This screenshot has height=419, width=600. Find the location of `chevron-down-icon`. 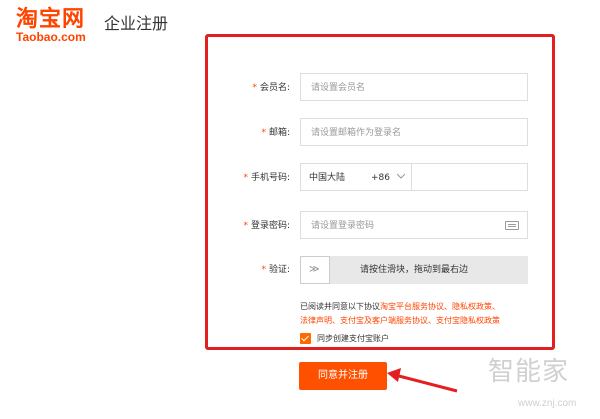

chevron-down-icon is located at coordinates (401, 176).